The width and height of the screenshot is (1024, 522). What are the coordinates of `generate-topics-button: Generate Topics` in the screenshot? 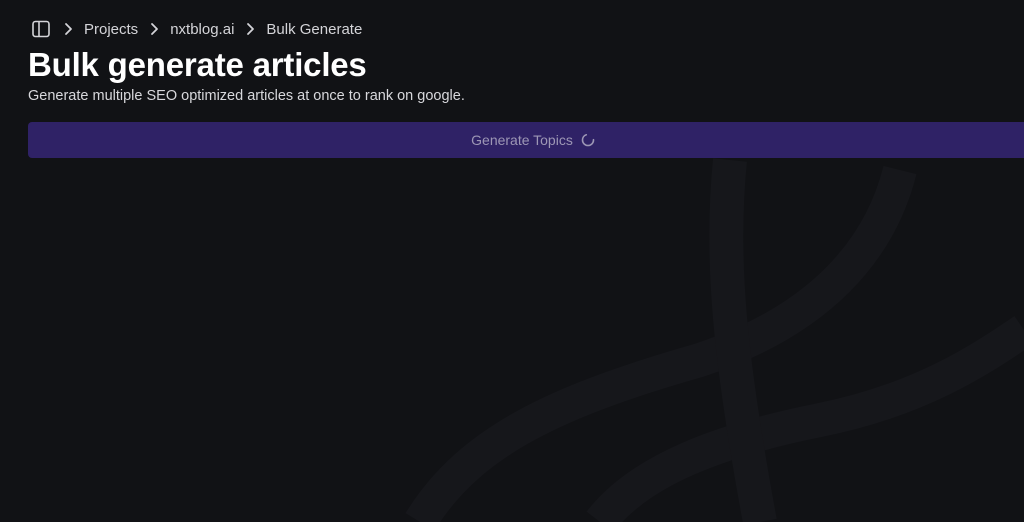 It's located at (526, 140).